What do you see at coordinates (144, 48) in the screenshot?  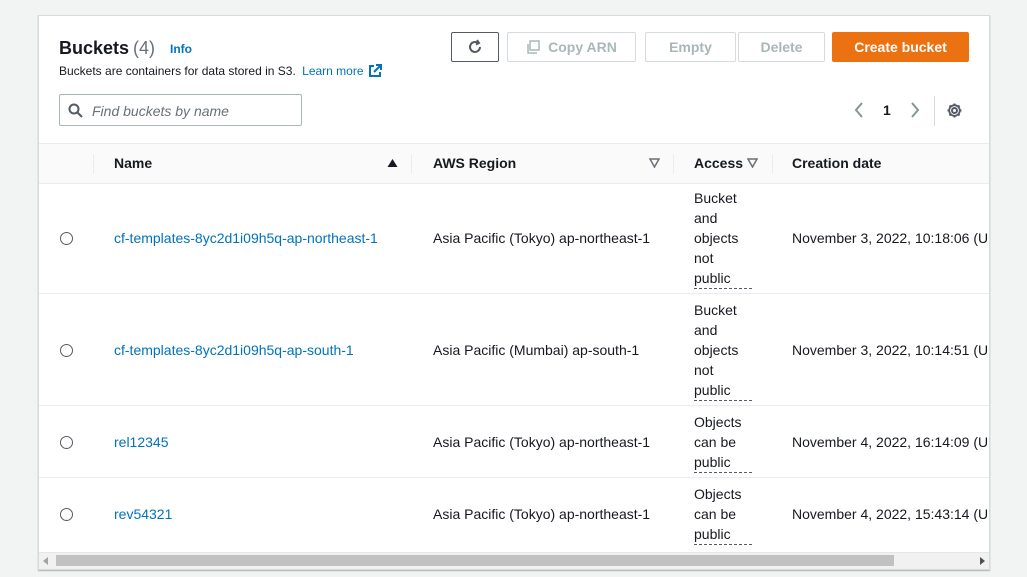 I see `bucket-count: (4)` at bounding box center [144, 48].